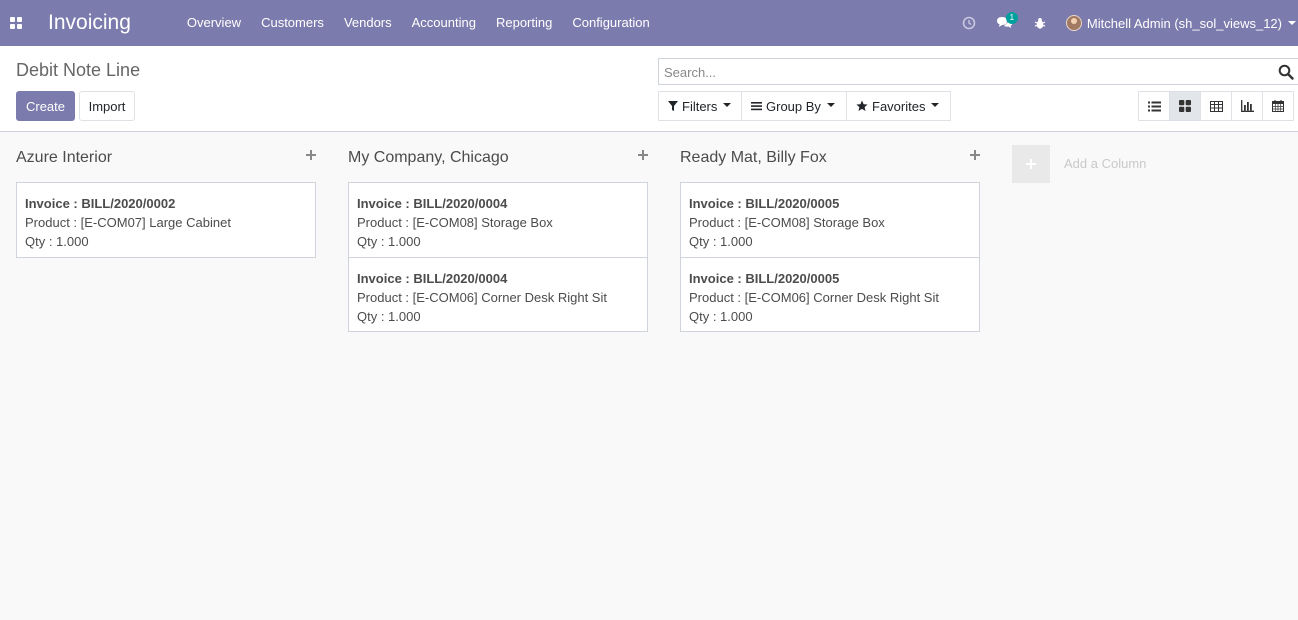 This screenshot has width=1298, height=620. I want to click on user-name: Mitchell Admin (sh_sol_views_12), so click(1184, 23).